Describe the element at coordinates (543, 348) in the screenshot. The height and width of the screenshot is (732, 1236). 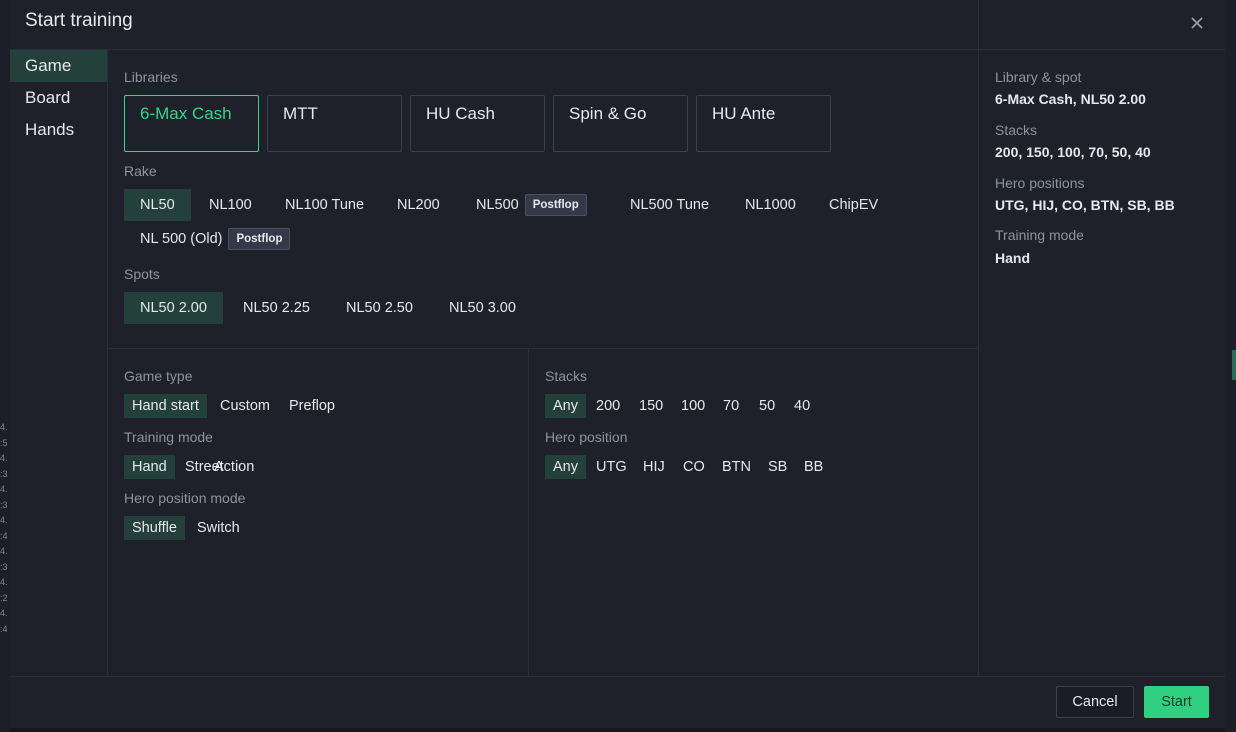
I see `section-divider` at that location.